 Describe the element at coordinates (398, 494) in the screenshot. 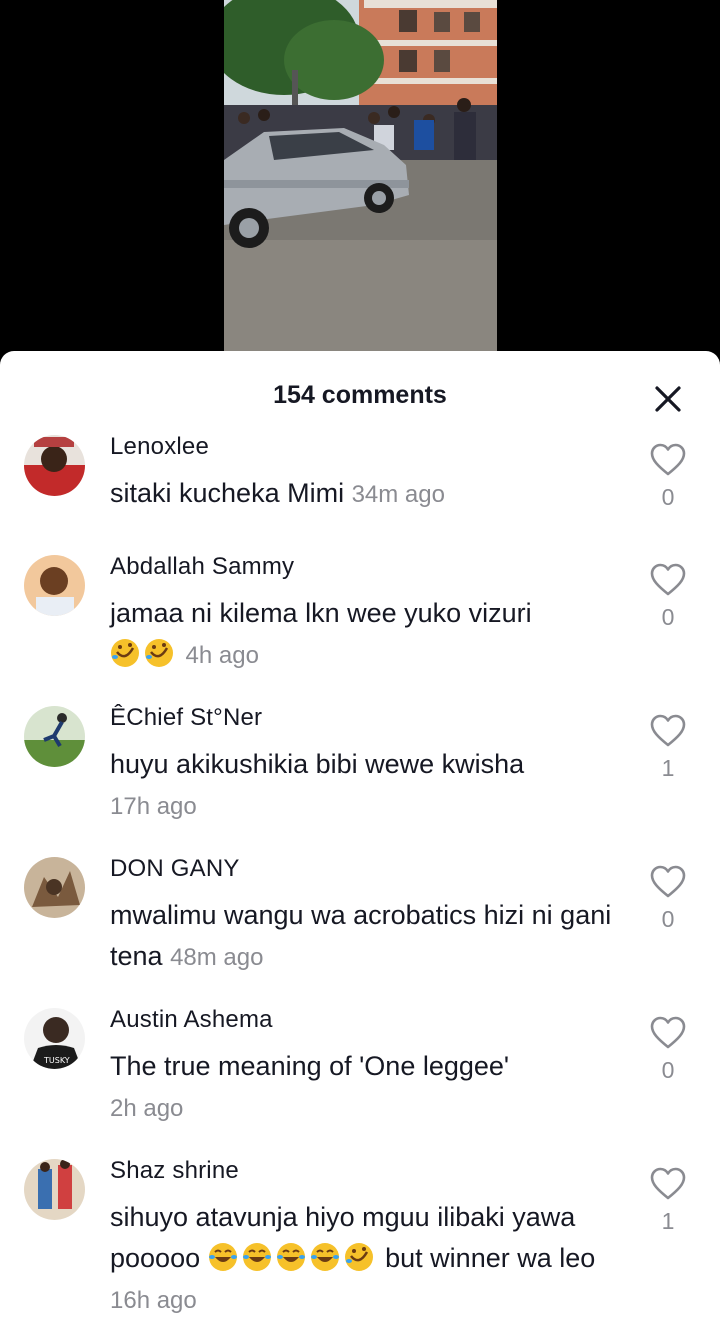

I see `comment-time: 34m ago` at that location.